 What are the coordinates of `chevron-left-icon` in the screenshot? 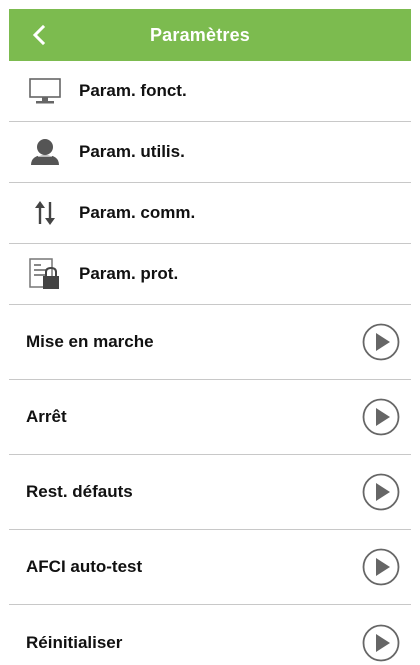 It's located at (39, 35).